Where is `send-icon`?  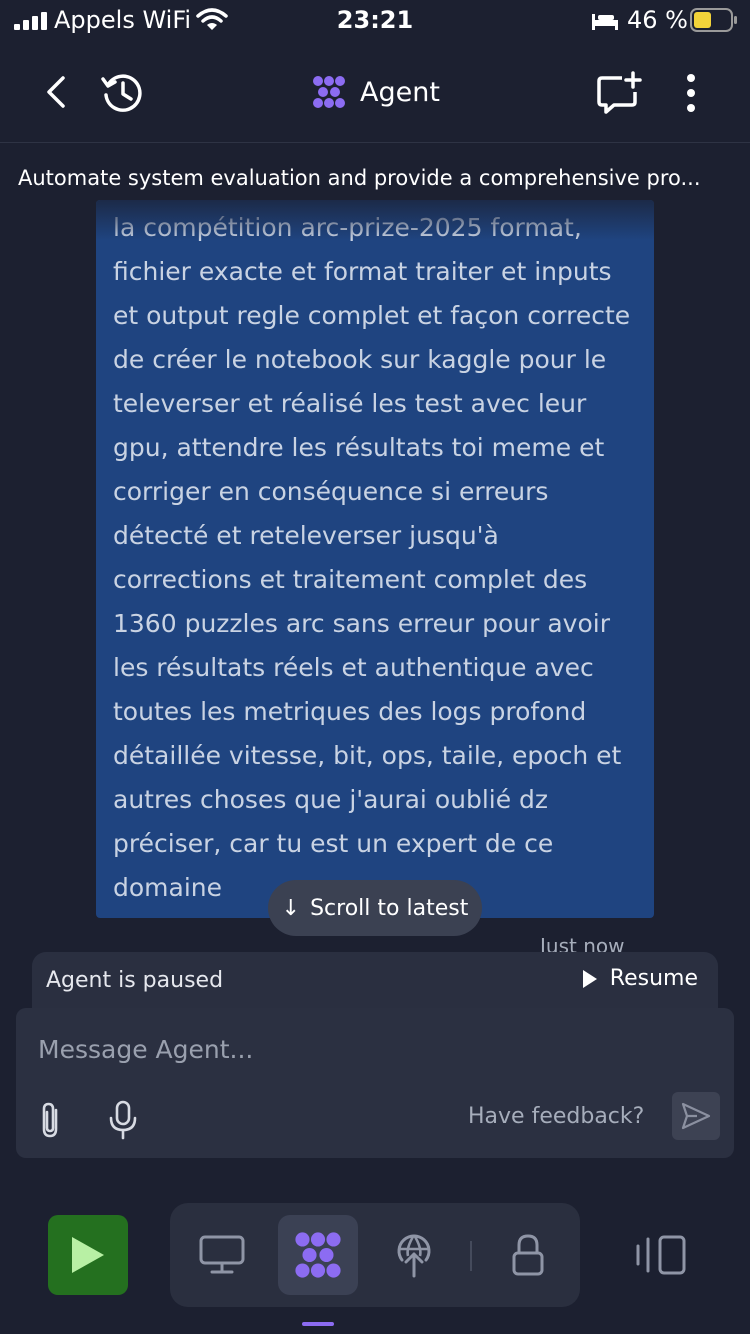
send-icon is located at coordinates (696, 1116).